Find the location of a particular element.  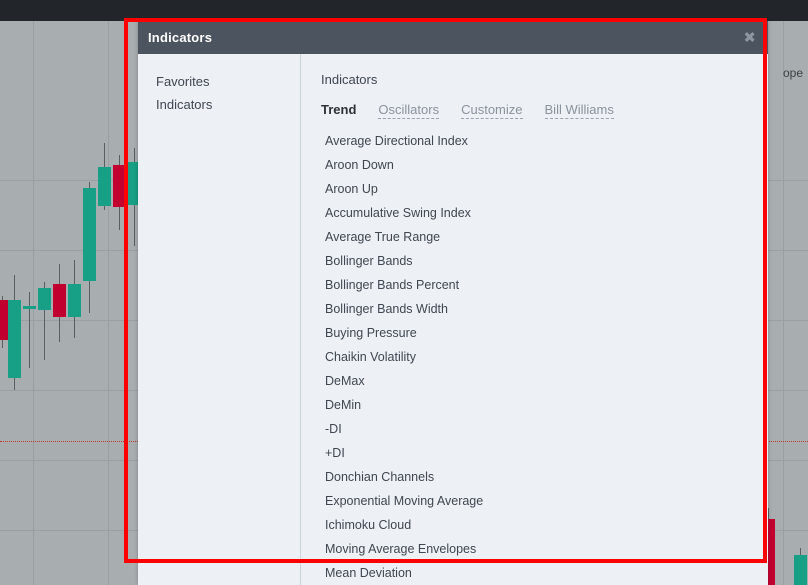

indicator-item: DeMax is located at coordinates (546, 381).